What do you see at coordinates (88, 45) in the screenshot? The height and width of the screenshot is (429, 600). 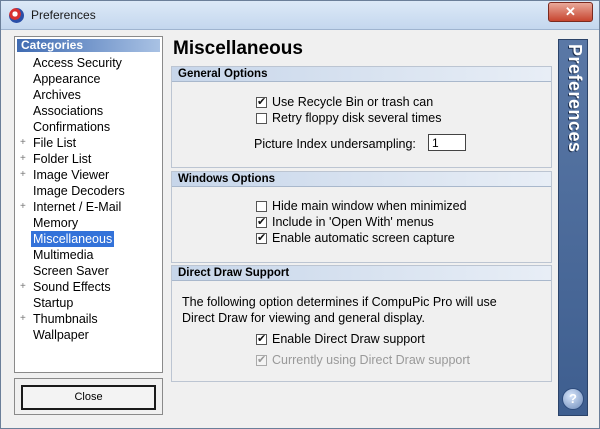 I see `categories-header: Categories` at bounding box center [88, 45].